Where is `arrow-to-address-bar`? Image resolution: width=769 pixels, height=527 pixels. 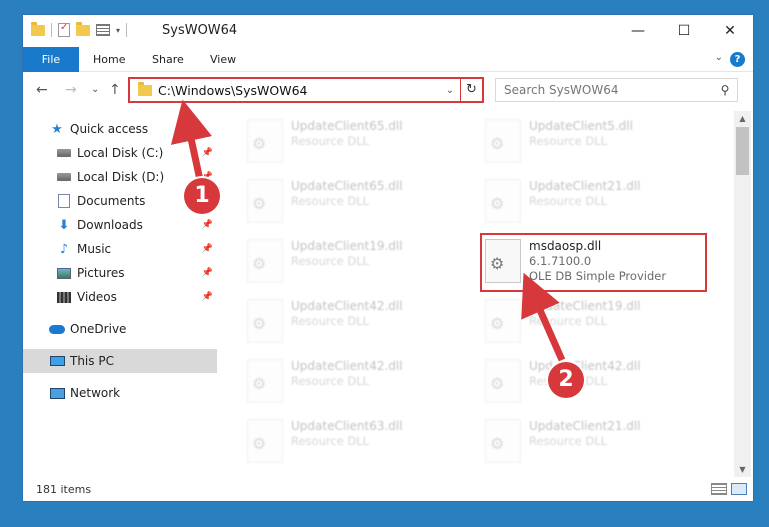
arrow-to-address-bar is located at coordinates (191, 140).